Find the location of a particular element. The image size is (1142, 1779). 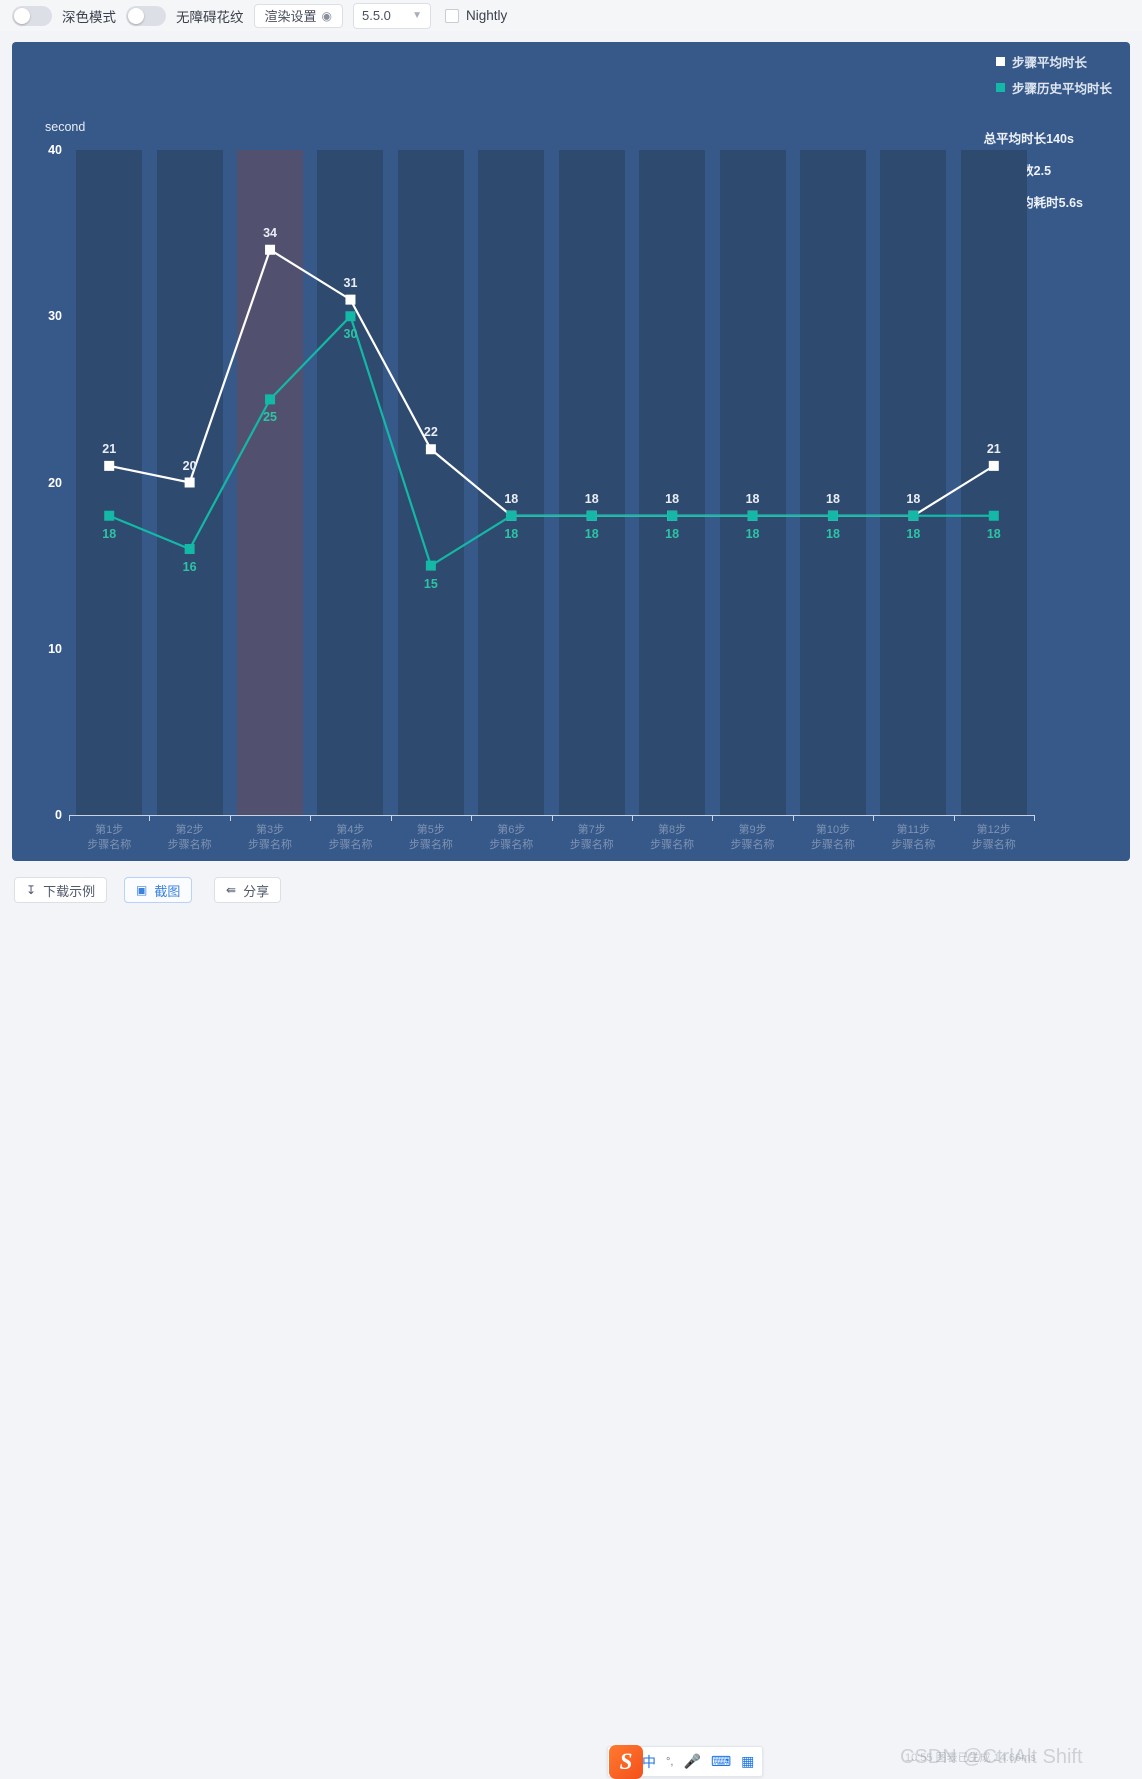

watermark-text: CSDN @CtrlAlt Shift is located at coordinates (991, 1757).